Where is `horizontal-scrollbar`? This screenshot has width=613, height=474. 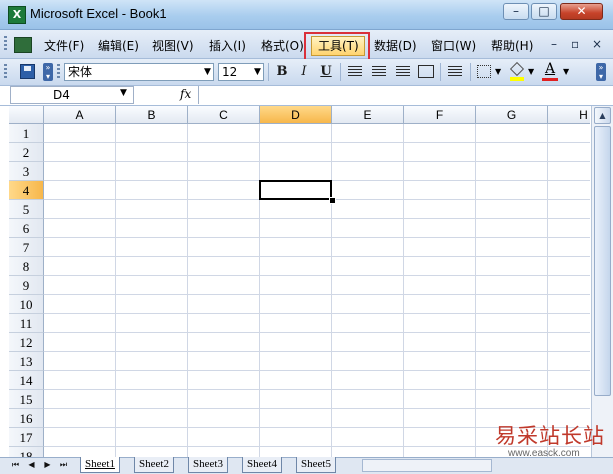
horizontal-scrollbar is located at coordinates (427, 465).